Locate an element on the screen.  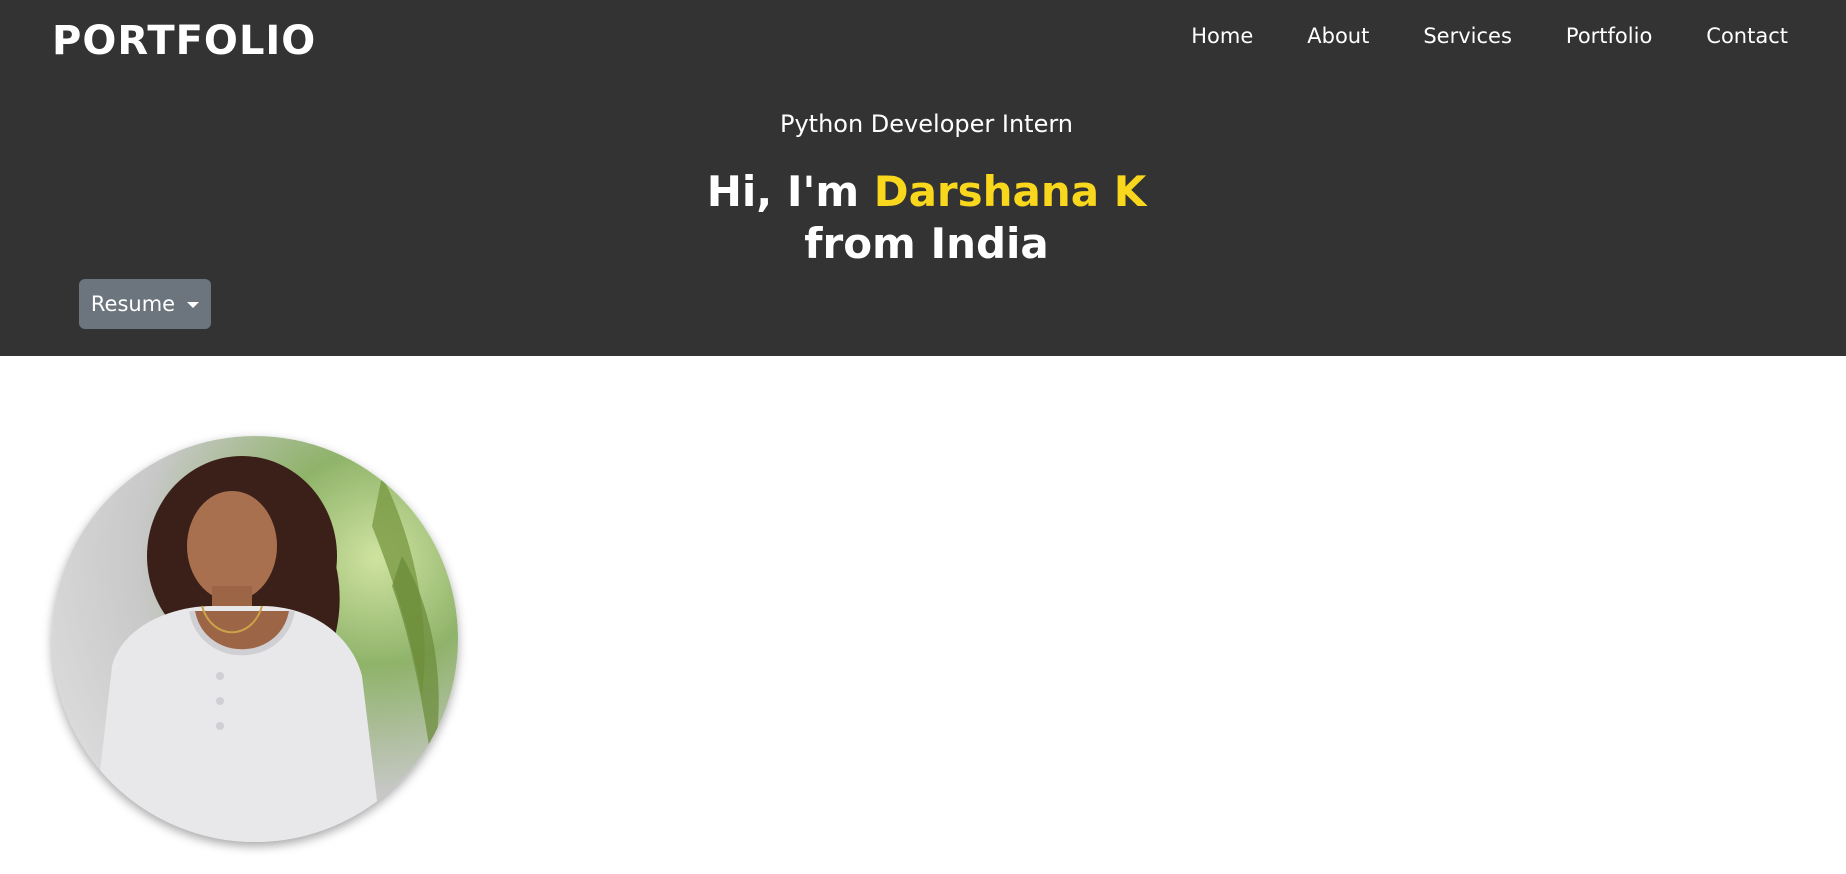
hero-subtitle: Python Developer Intern is located at coordinates (926, 124).